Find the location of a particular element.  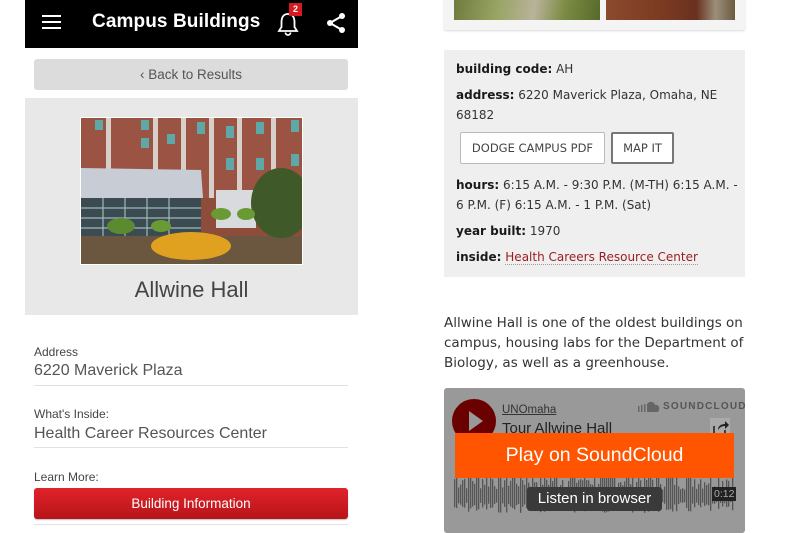

hamburger-menu-icon is located at coordinates (51, 22).